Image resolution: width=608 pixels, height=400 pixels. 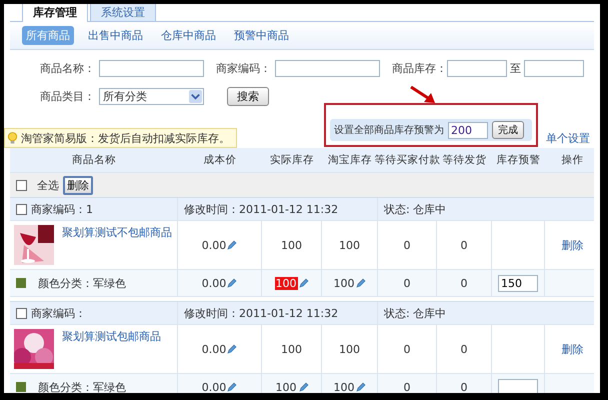 What do you see at coordinates (465, 160) in the screenshot?
I see `column-header: 等待发货` at bounding box center [465, 160].